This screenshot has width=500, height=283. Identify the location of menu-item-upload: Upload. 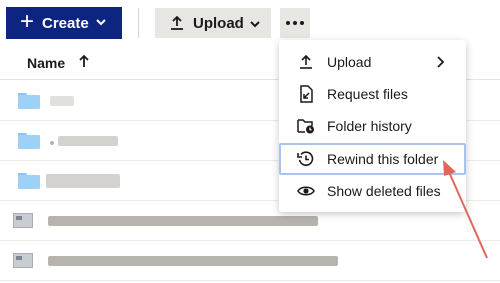
(372, 62).